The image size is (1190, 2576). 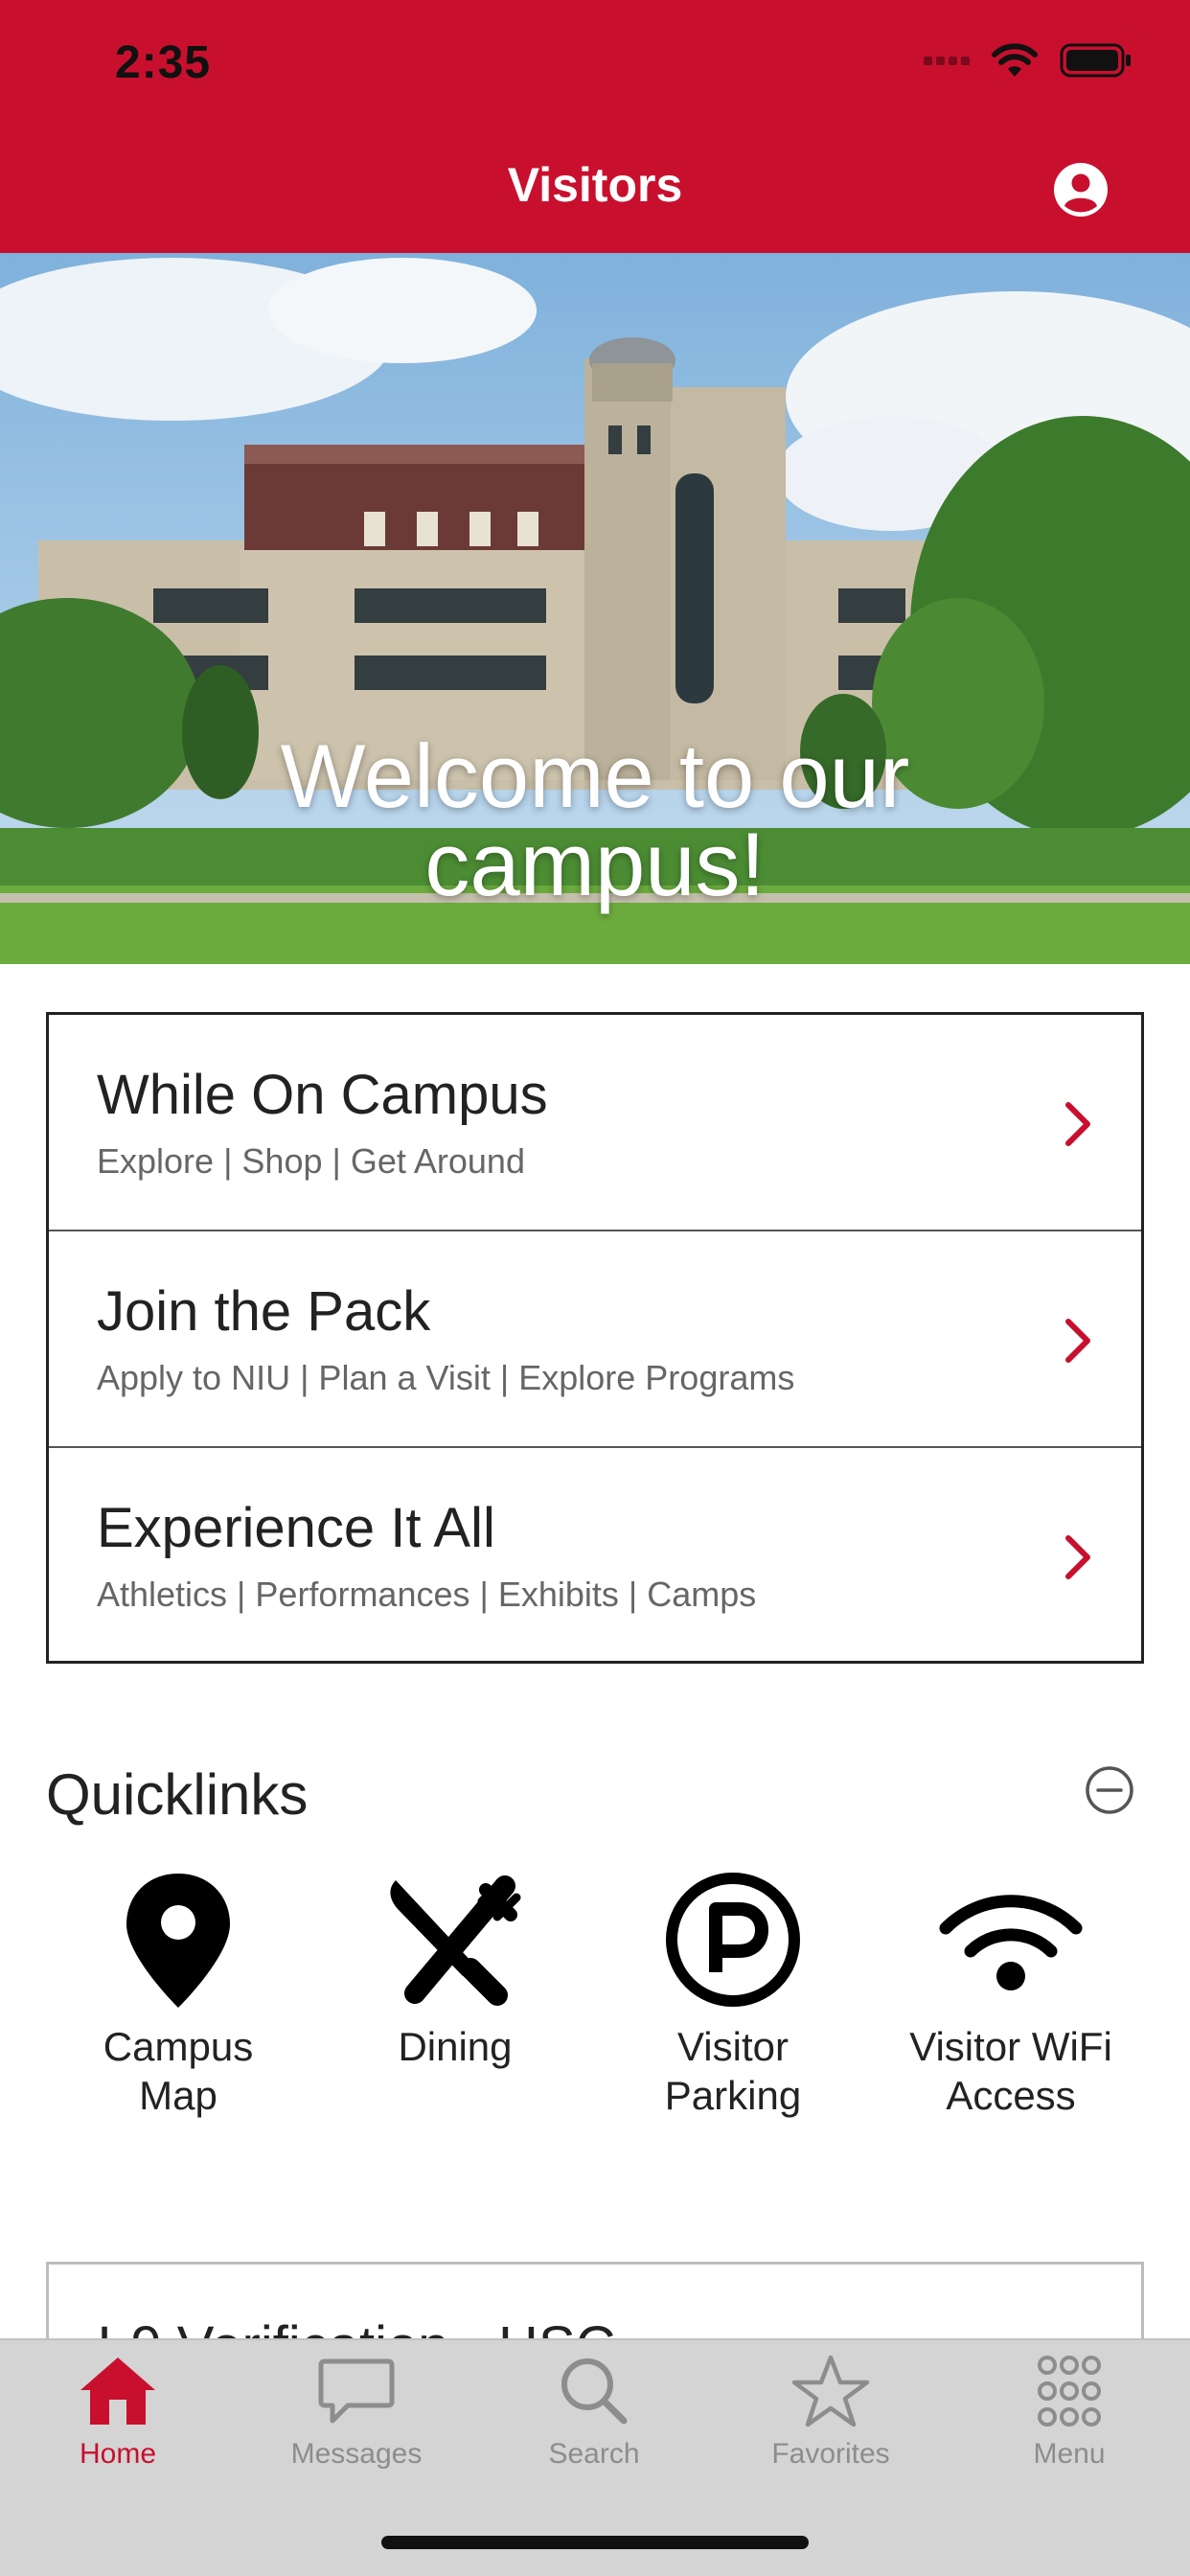 What do you see at coordinates (595, 126) in the screenshot?
I see `app-header: 2:35 Visitors` at bounding box center [595, 126].